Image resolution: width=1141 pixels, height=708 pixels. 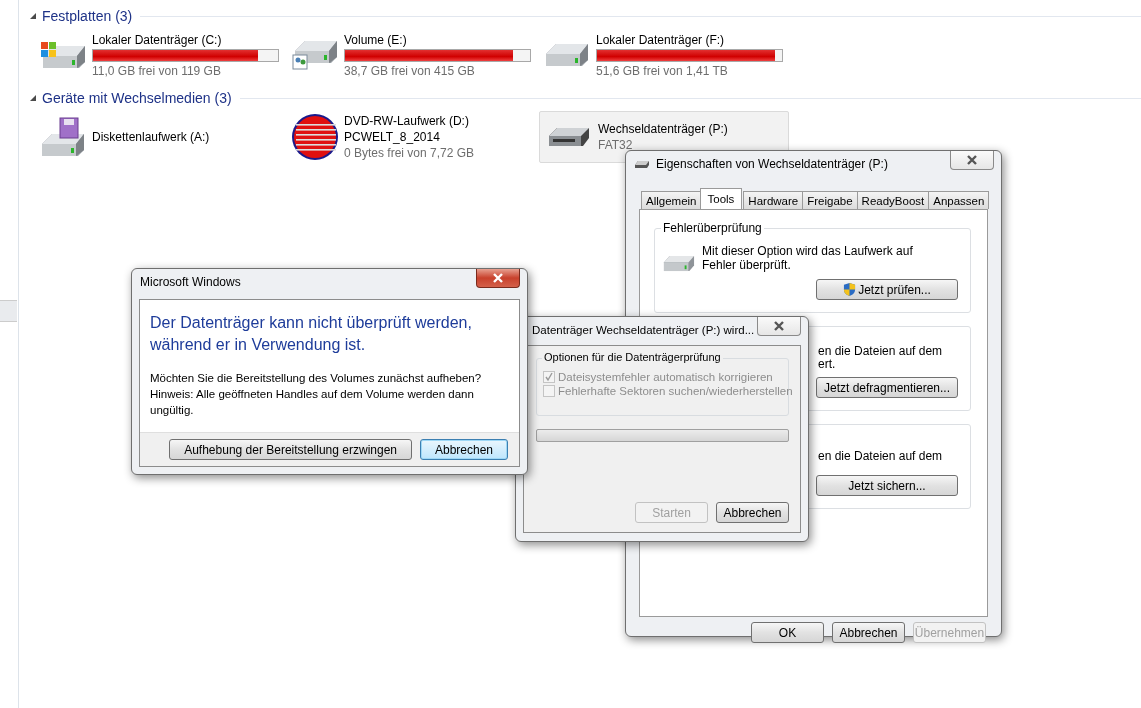 I want to click on group-legend: Optionen für die Datenträgerprüfung, so click(x=632, y=357).